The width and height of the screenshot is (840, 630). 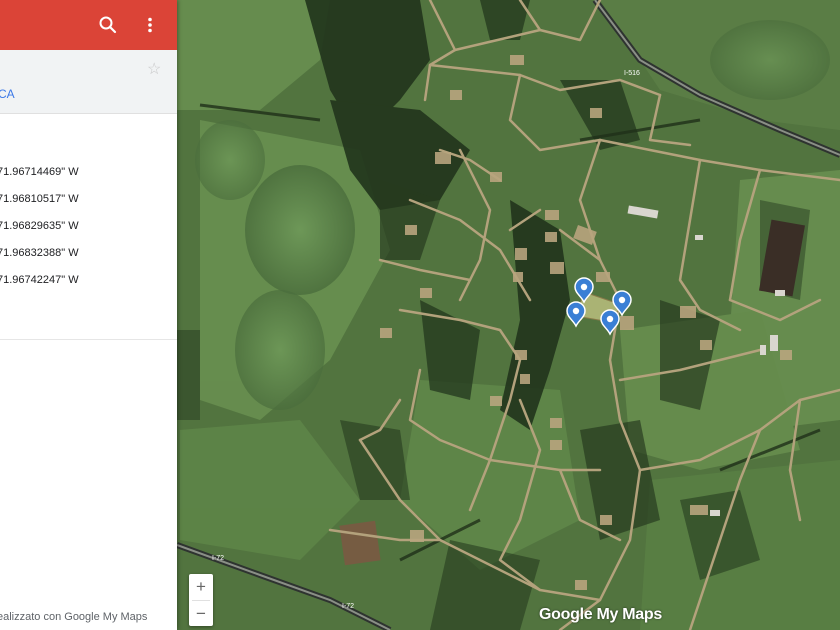 What do you see at coordinates (201, 600) in the screenshot?
I see `zoom-control: + −` at bounding box center [201, 600].